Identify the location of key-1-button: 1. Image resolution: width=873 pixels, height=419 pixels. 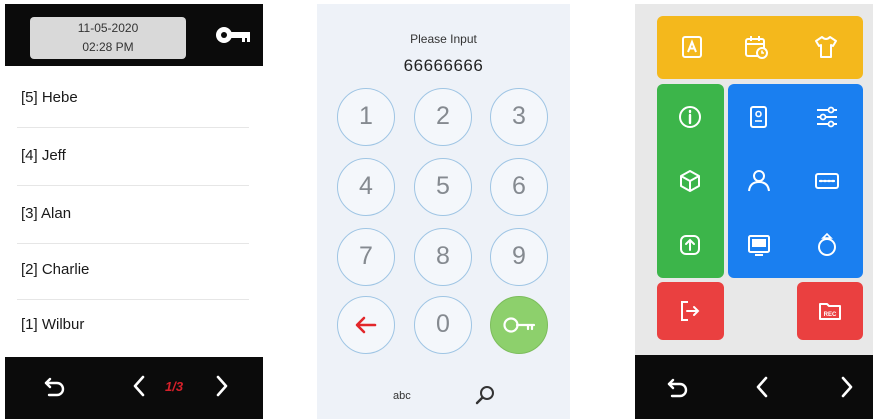
(366, 117).